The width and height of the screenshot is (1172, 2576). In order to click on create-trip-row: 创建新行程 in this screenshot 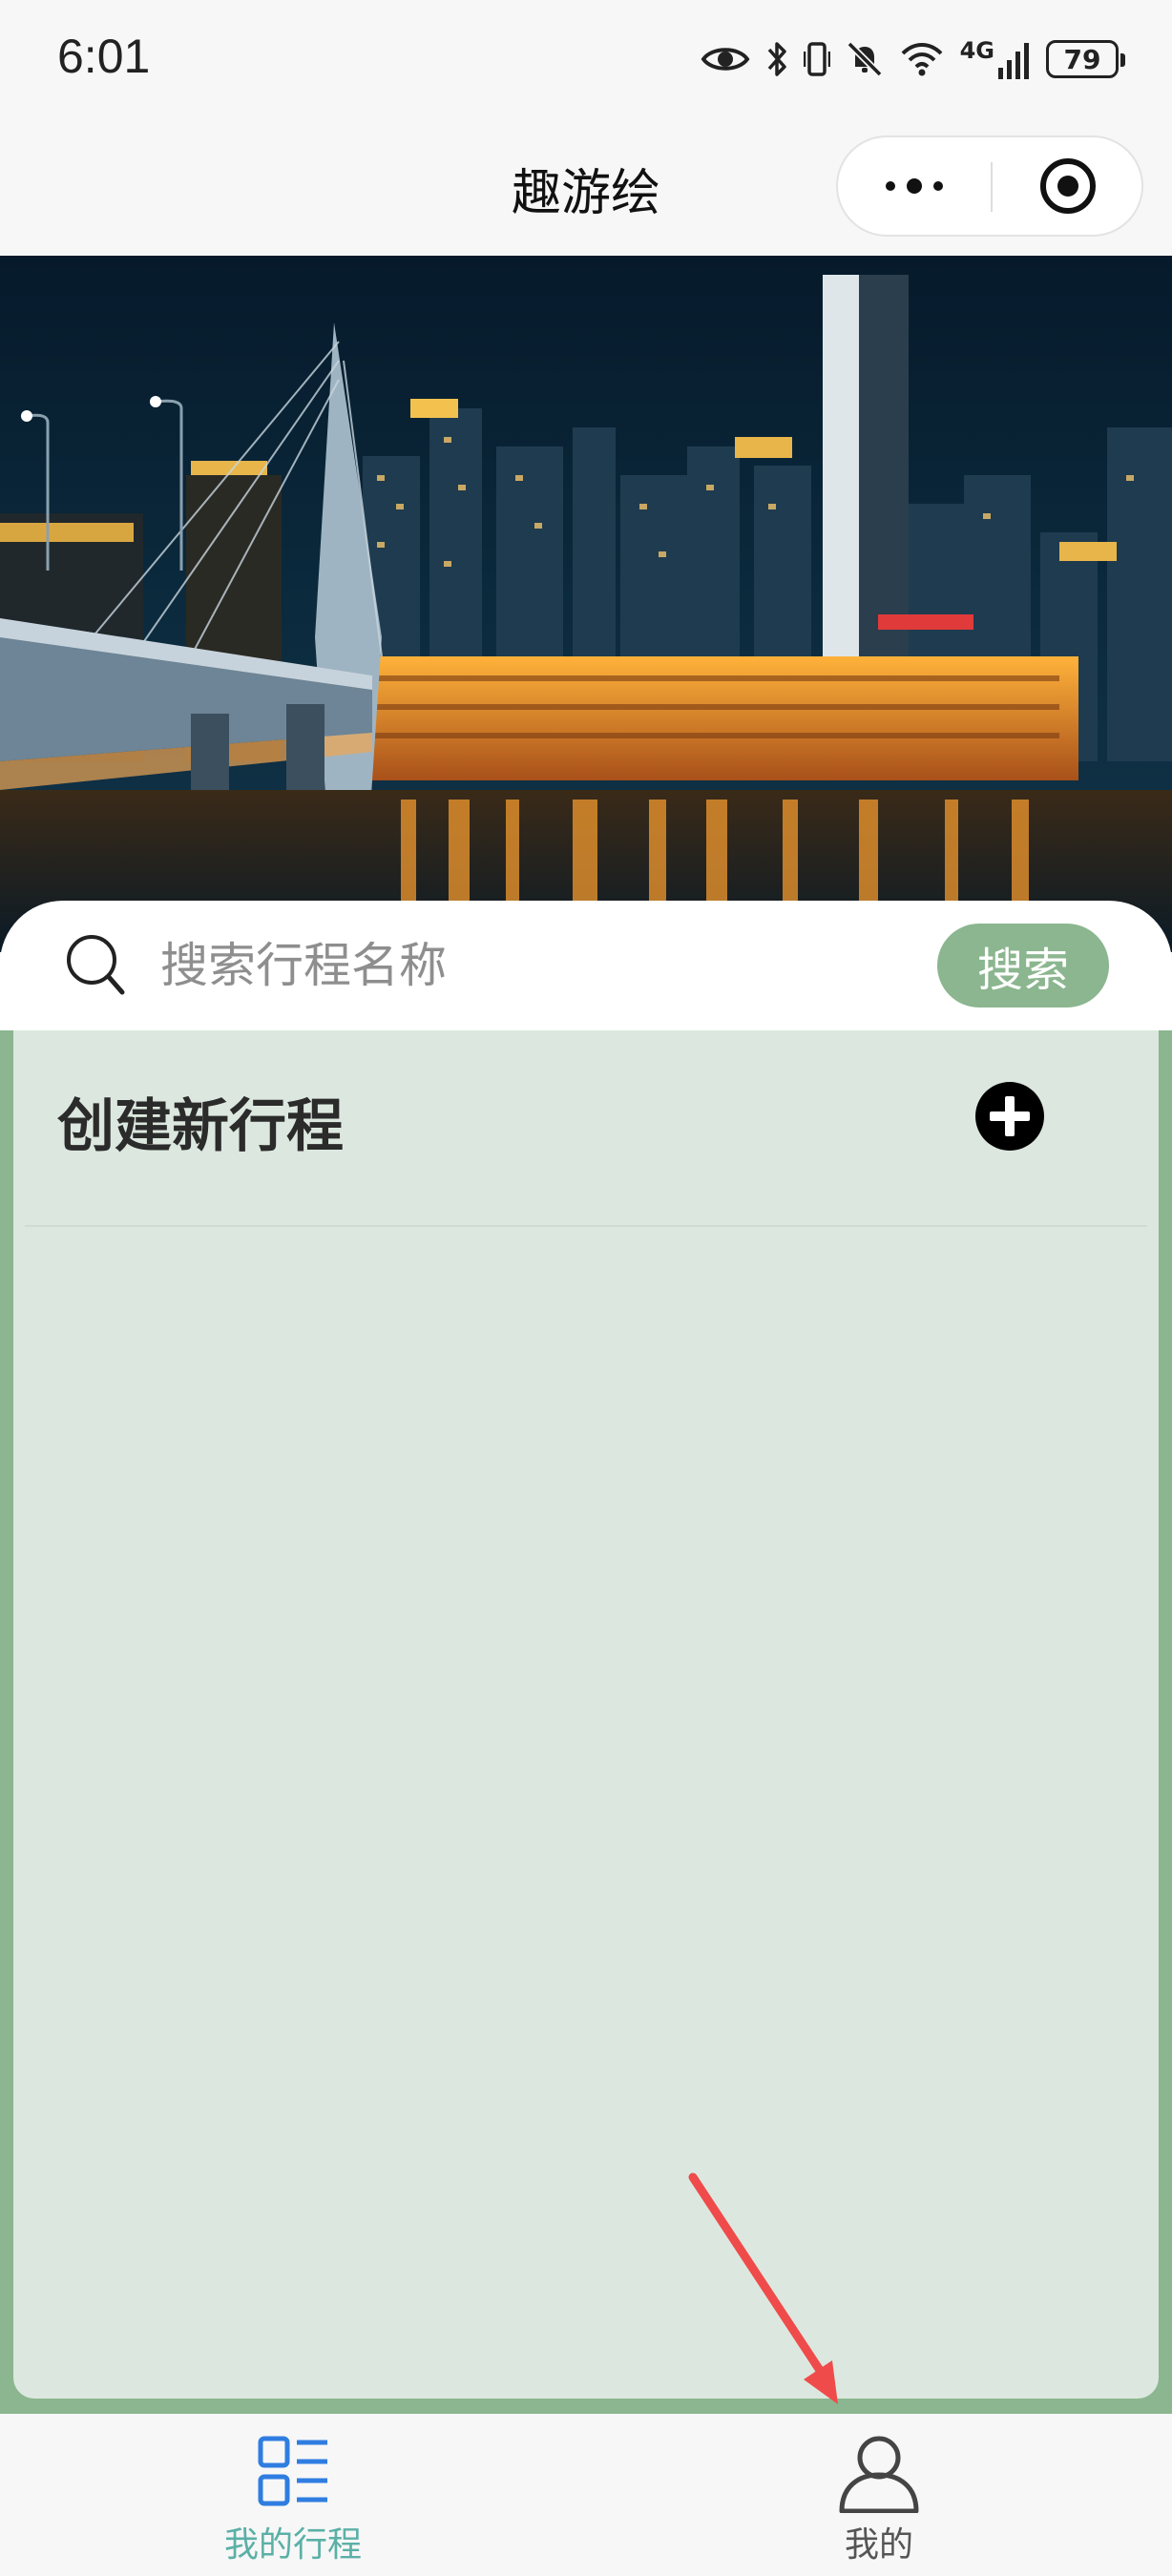, I will do `click(586, 1128)`.